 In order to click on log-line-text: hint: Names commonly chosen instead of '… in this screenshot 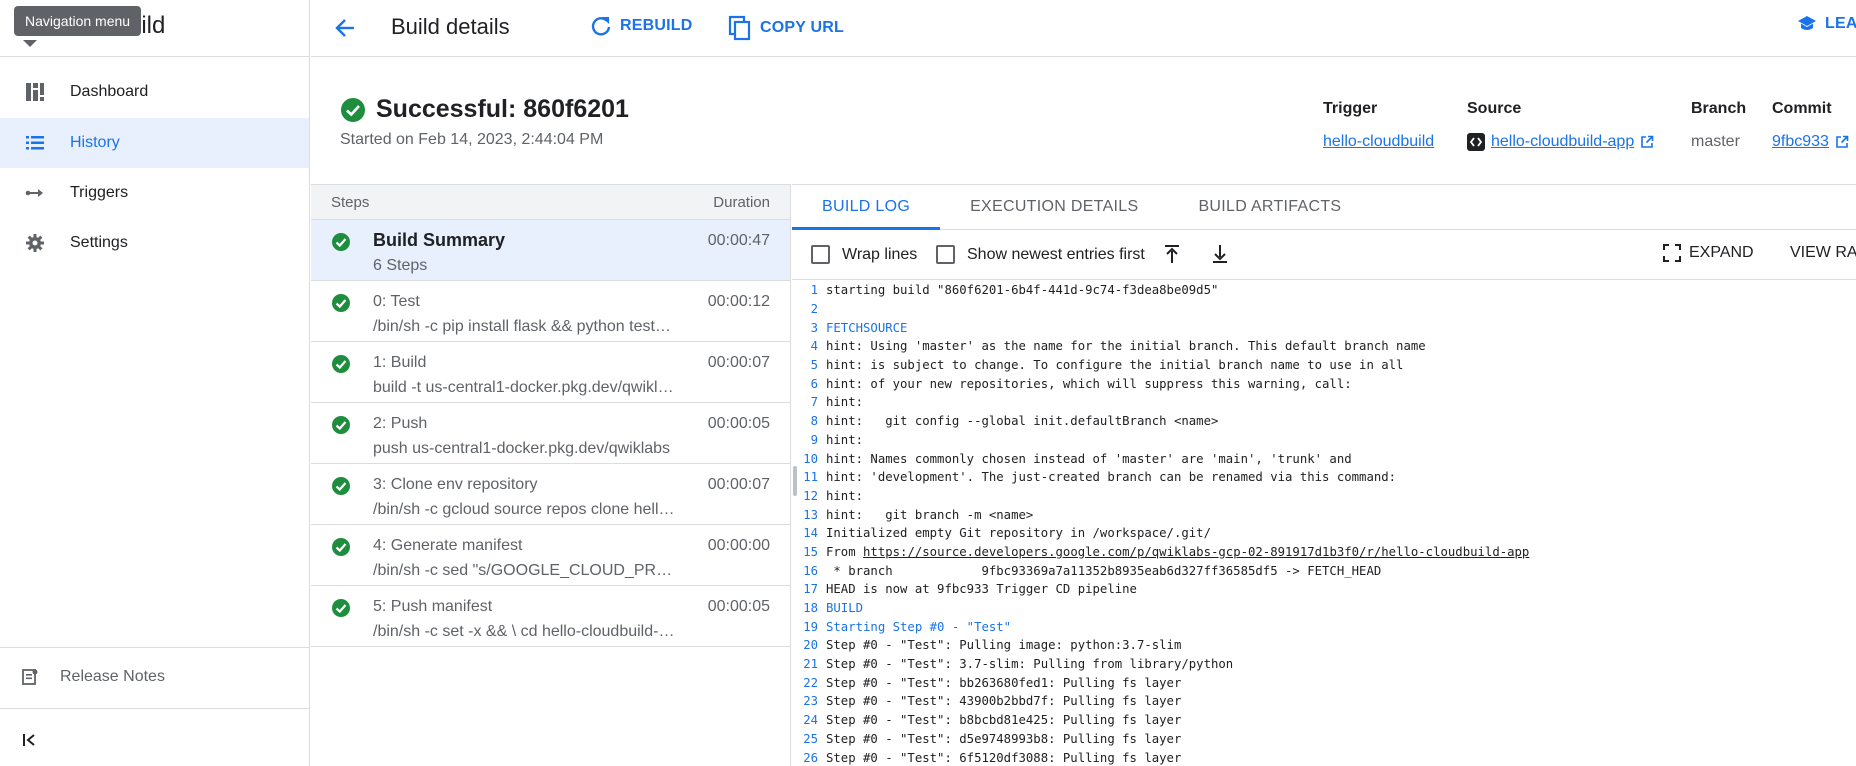, I will do `click(1089, 459)`.